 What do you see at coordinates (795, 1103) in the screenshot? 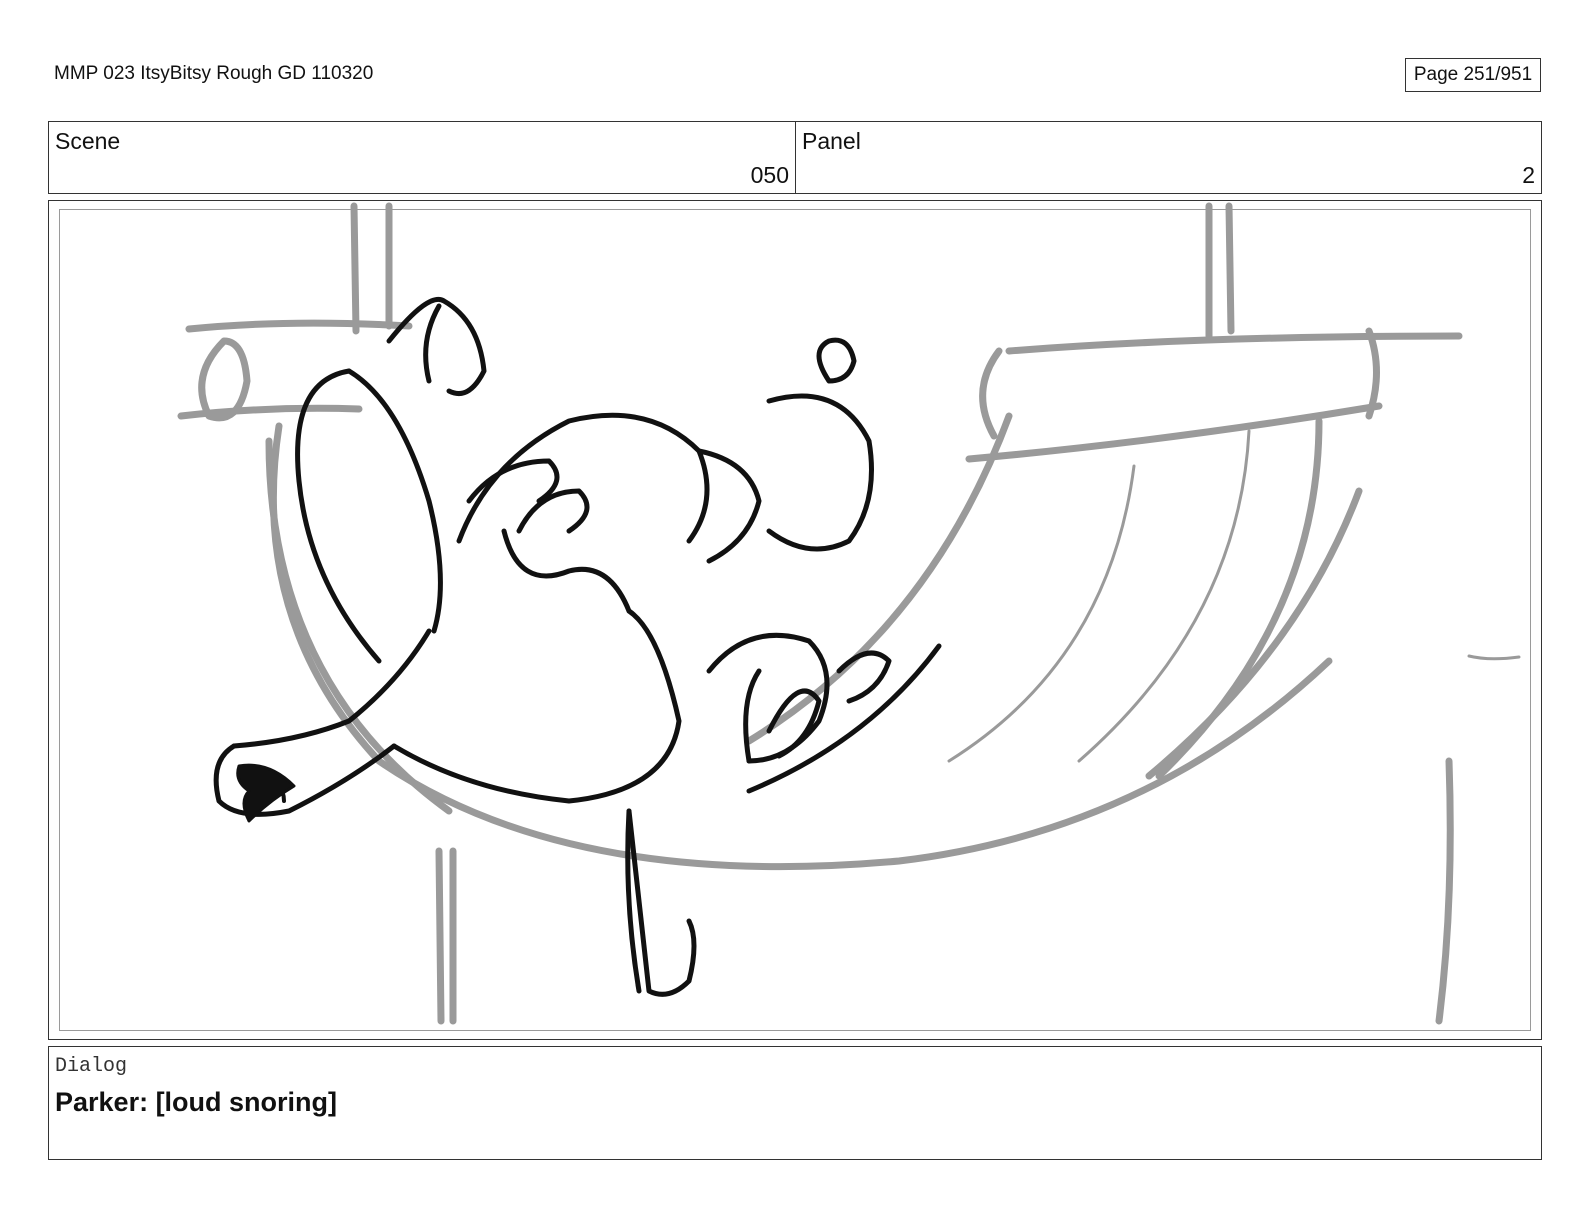
I see `dialog-box: Dialog Parker: [loud snoring]` at bounding box center [795, 1103].